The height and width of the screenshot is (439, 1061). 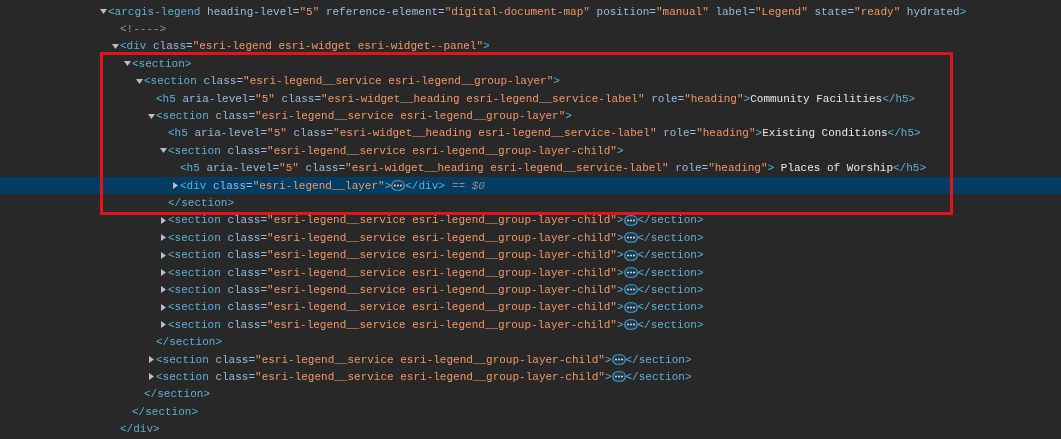 What do you see at coordinates (544, 133) in the screenshot?
I see `code-line: <h5 aria-level="5" class="esri-widget__heading esri-legend__service-label" role="heading">Existing Conditions</h5>` at bounding box center [544, 133].